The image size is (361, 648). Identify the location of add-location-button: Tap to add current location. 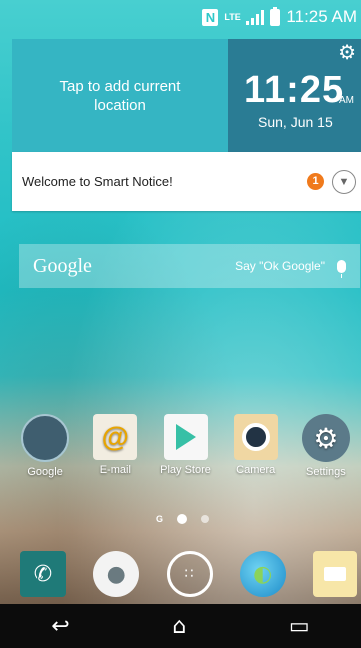
(120, 95).